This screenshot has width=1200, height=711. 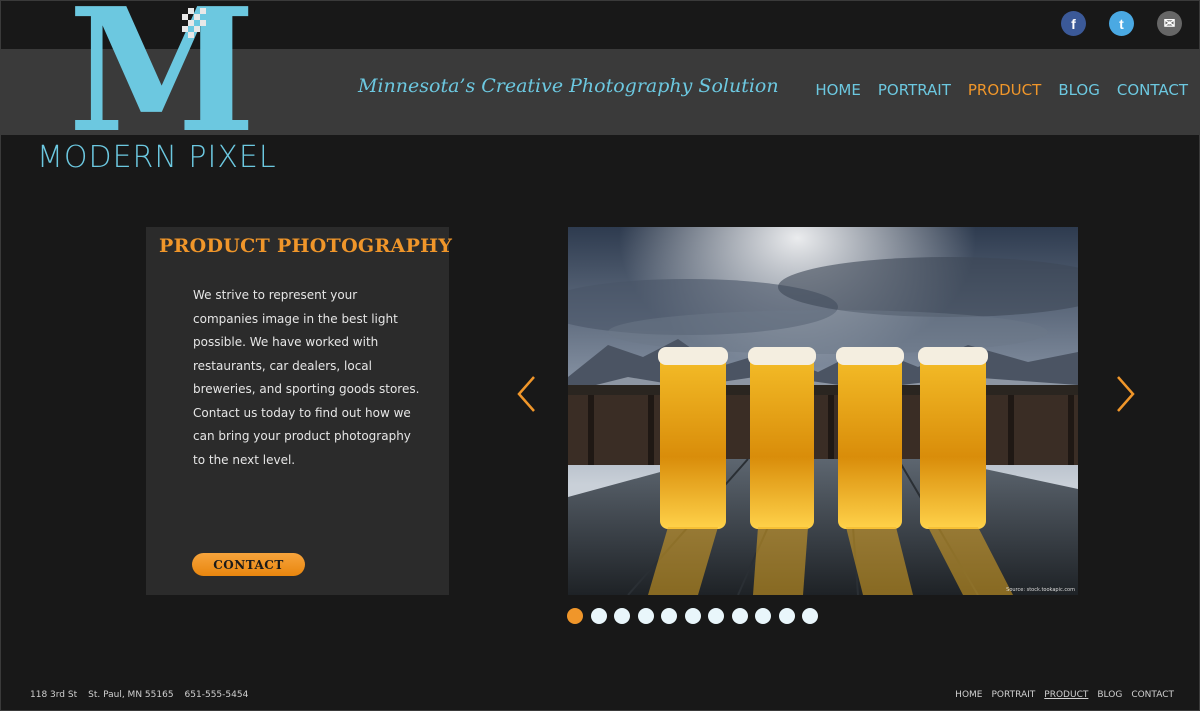 I want to click on facebook-glyph: f, so click(x=1073, y=23).